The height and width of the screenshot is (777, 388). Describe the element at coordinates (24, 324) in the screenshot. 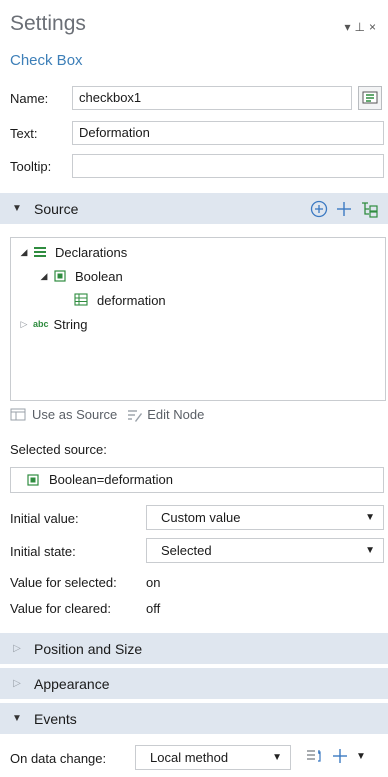

I see `collapsed-arrow-icon: ▷` at that location.